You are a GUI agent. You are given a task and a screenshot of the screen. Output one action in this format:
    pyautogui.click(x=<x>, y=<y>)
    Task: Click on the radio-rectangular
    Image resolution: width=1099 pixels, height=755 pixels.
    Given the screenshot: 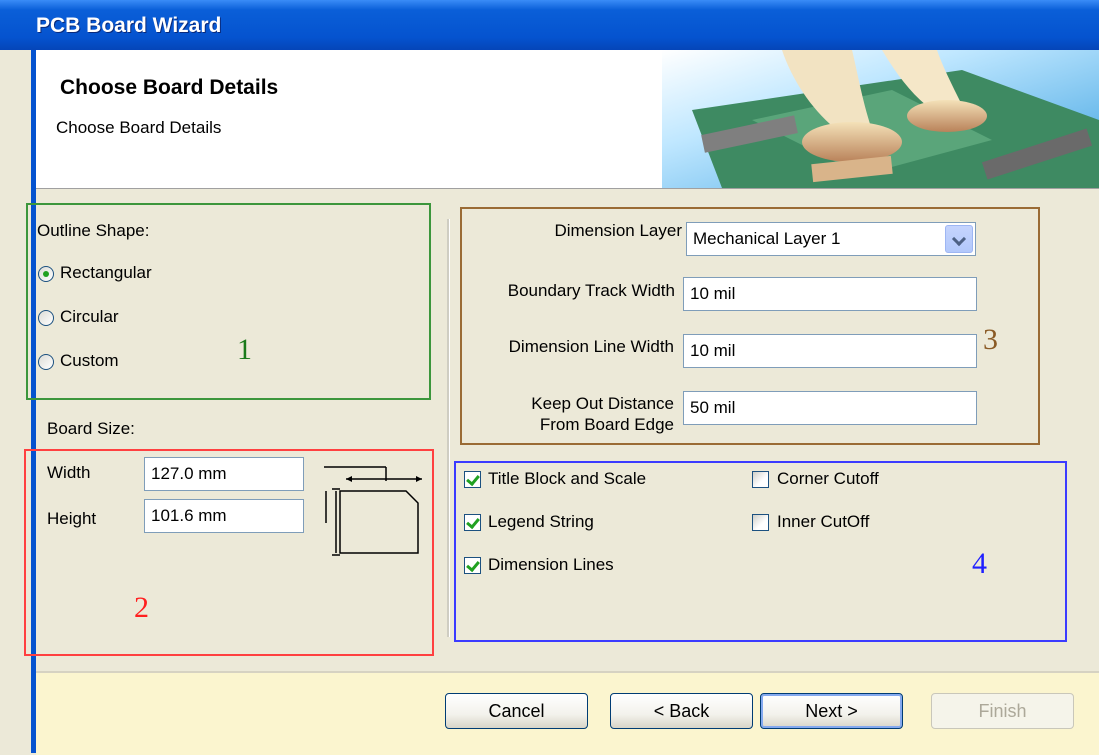 What is the action you would take?
    pyautogui.click(x=46, y=274)
    